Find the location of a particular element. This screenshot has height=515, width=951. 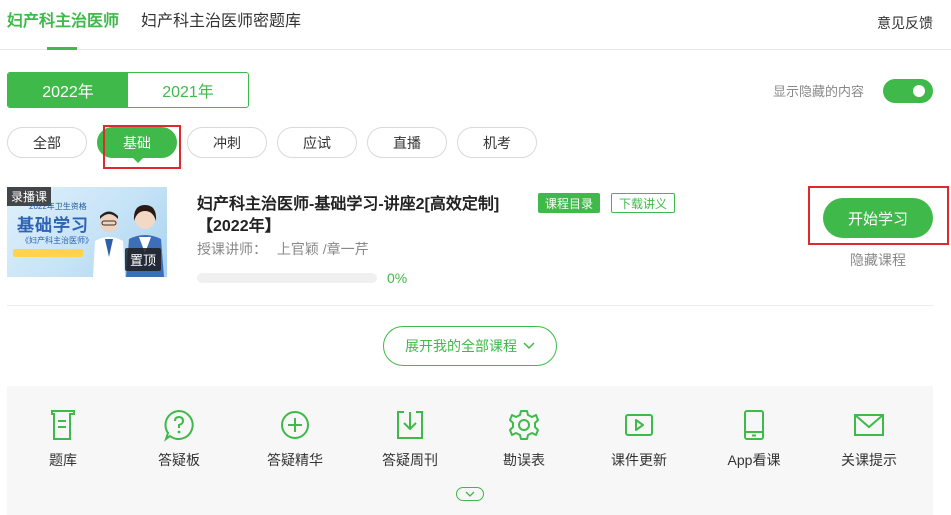

show-hidden-toggle is located at coordinates (908, 91).